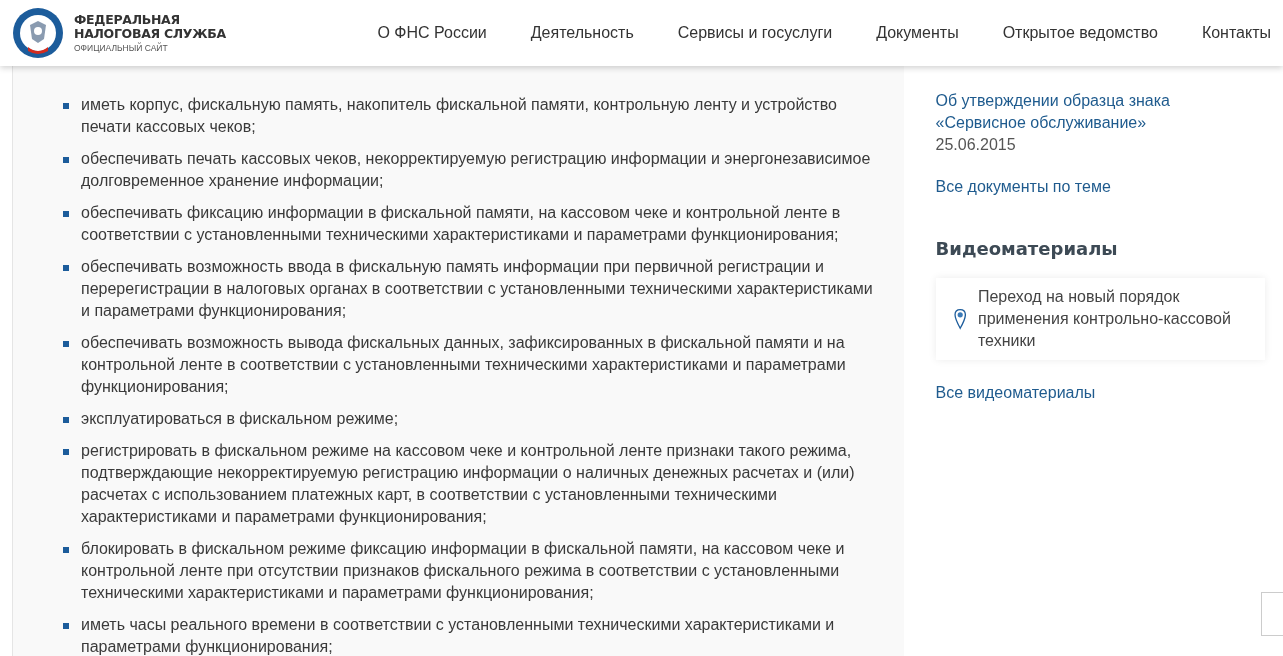  Describe the element at coordinates (477, 289) in the screenshot. I see `list-item-text: обеспечивать возможность ввода в фискальную память информации при первичной регистрации и перерегистрации в налоговых органах в соответствии с установленными техническими характеристиками и параметрами функционирования;` at that location.